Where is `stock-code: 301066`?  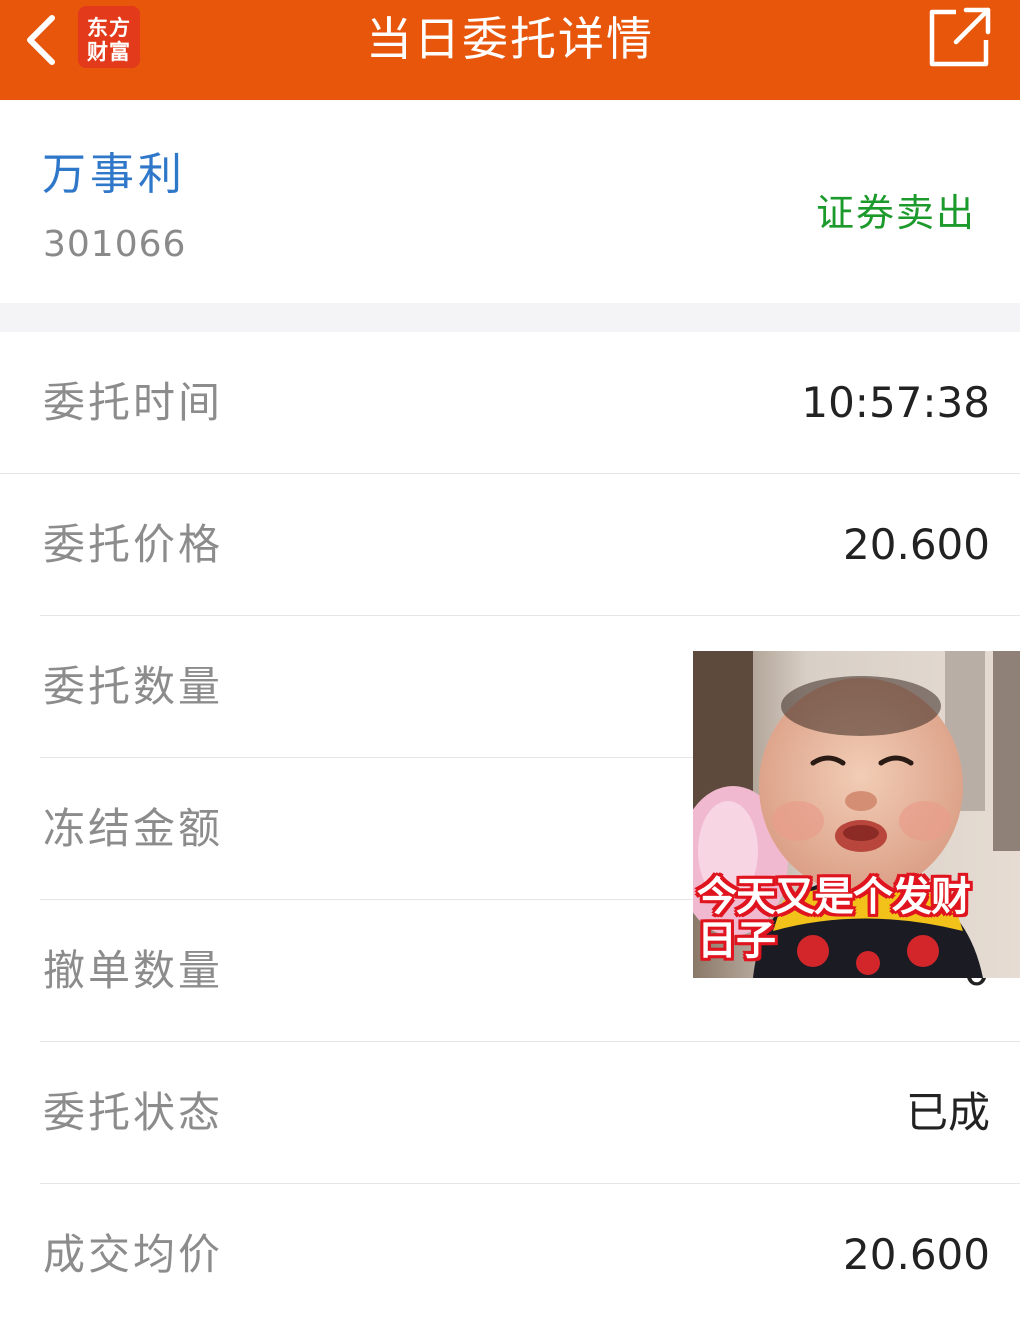 stock-code: 301066 is located at coordinates (115, 244).